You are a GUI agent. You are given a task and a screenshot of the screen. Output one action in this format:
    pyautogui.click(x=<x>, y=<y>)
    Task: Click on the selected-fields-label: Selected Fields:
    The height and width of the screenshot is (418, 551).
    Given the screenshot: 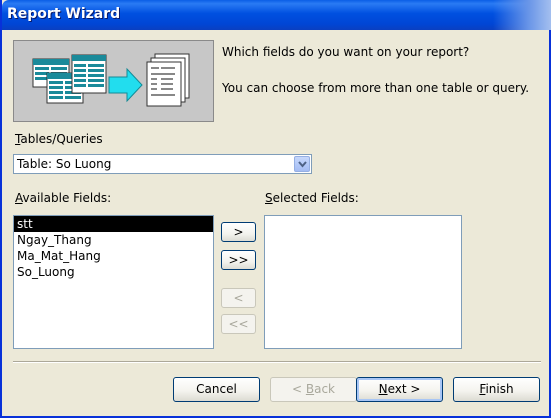 What is the action you would take?
    pyautogui.click(x=312, y=198)
    